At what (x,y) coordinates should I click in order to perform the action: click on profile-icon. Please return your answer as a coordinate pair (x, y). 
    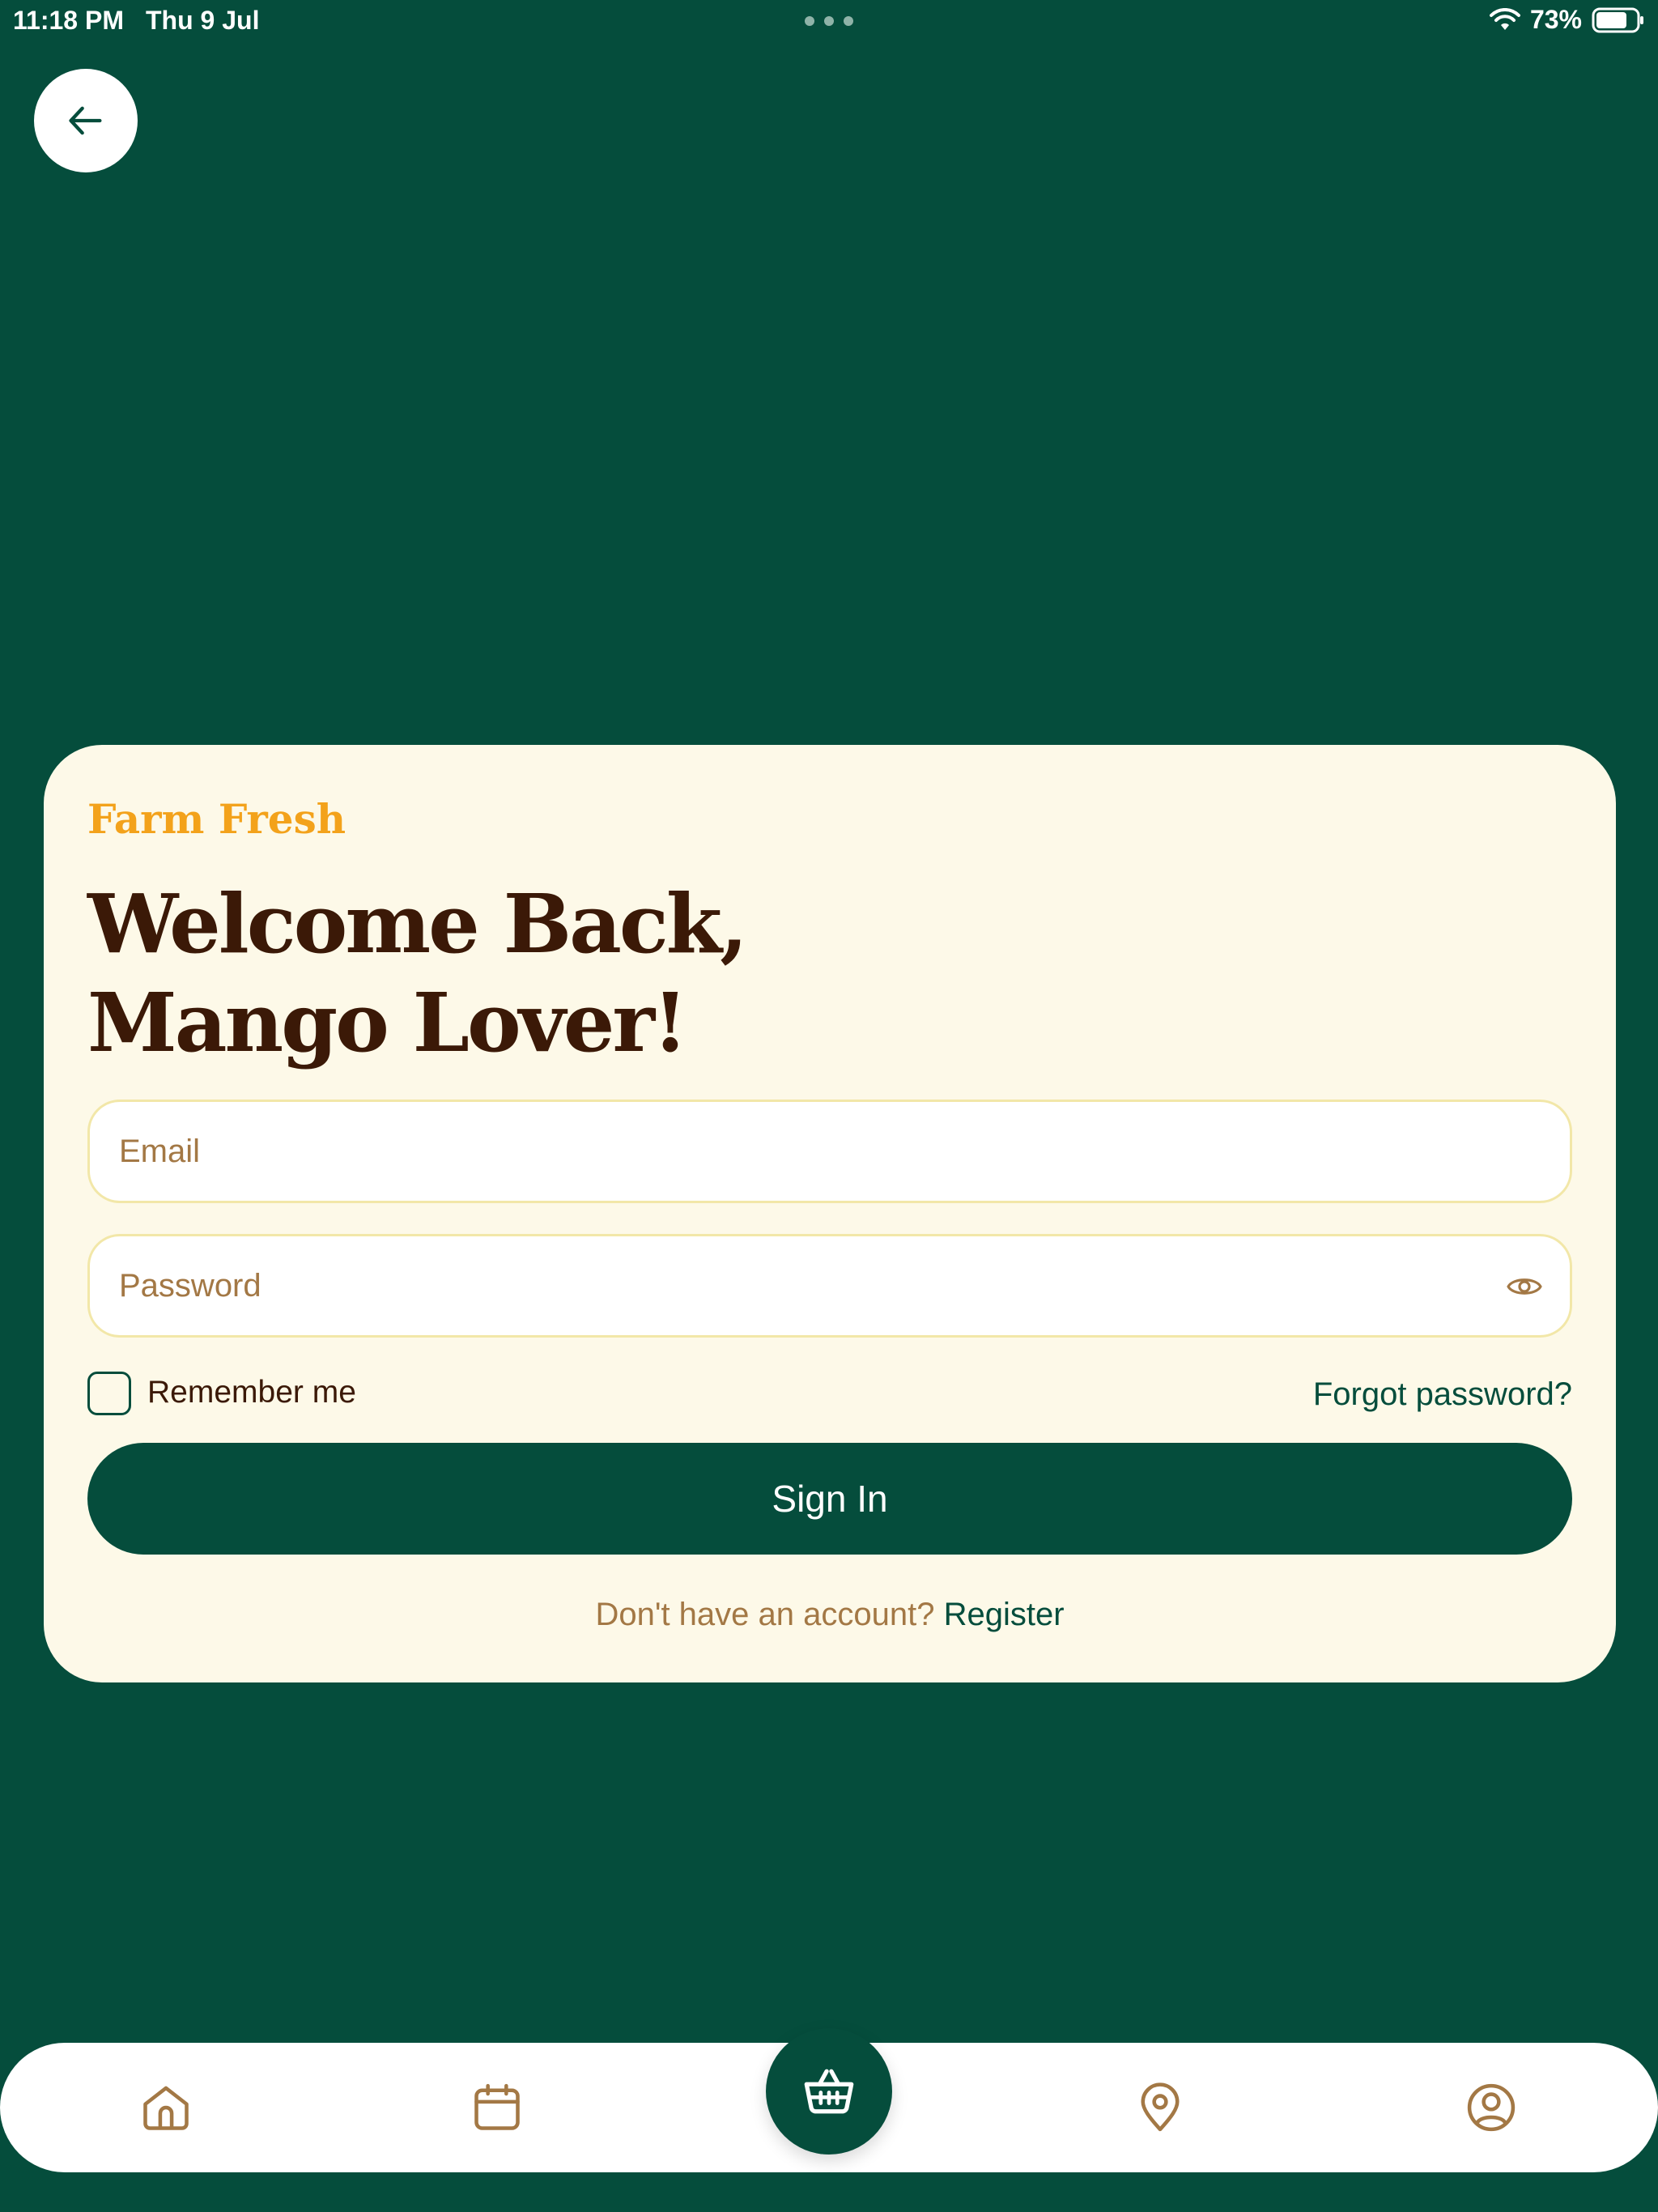
    Looking at the image, I should click on (1491, 2108).